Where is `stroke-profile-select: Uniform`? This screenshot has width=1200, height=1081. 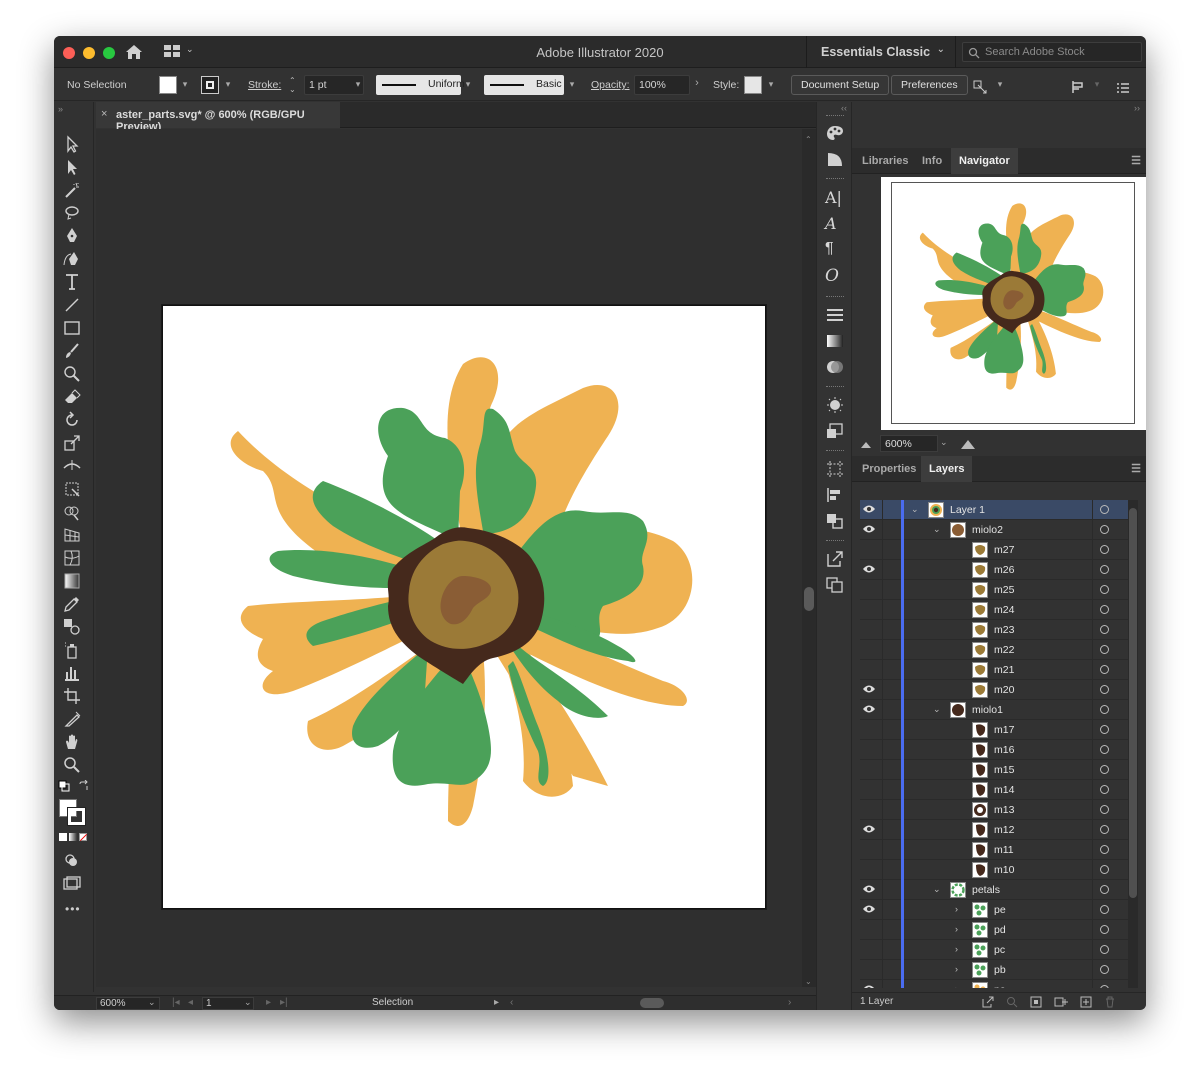
stroke-profile-select: Uniform is located at coordinates (420, 85).